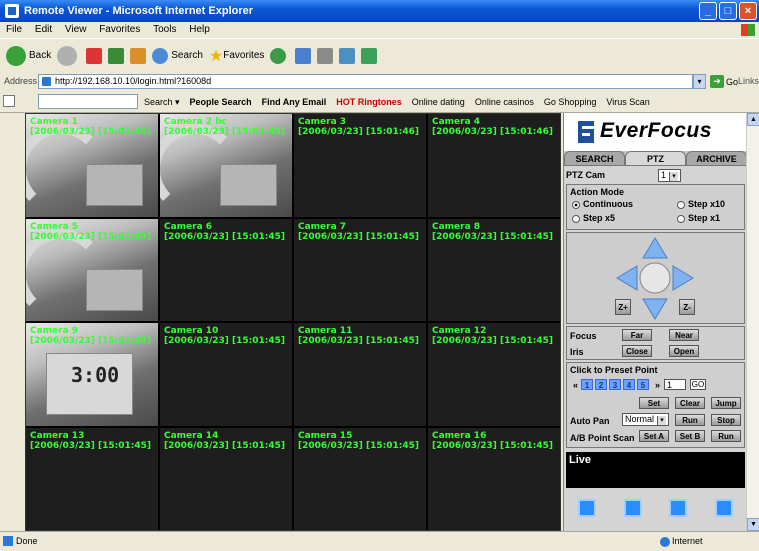 Image resolution: width=759 pixels, height=551 pixels. What do you see at coordinates (594, 158) in the screenshot?
I see `tab-search: SEARCH` at bounding box center [594, 158].